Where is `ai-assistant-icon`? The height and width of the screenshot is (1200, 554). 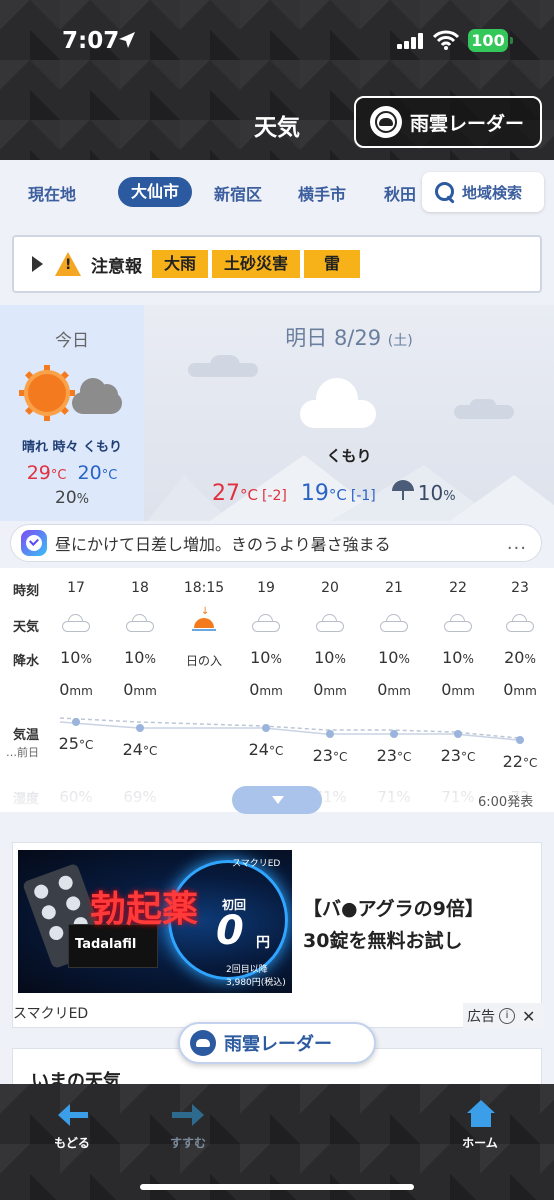 ai-assistant-icon is located at coordinates (34, 543).